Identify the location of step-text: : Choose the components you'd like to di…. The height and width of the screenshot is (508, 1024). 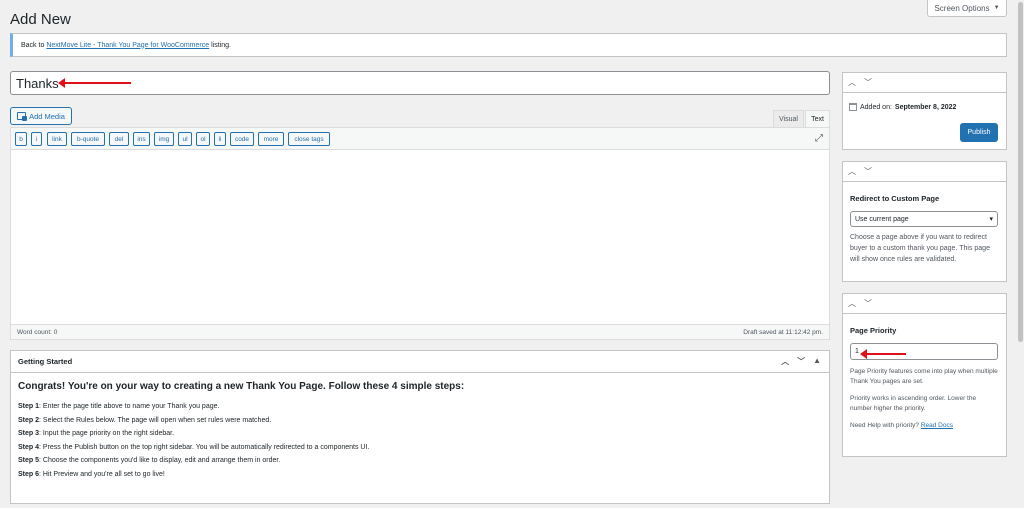
(160, 460).